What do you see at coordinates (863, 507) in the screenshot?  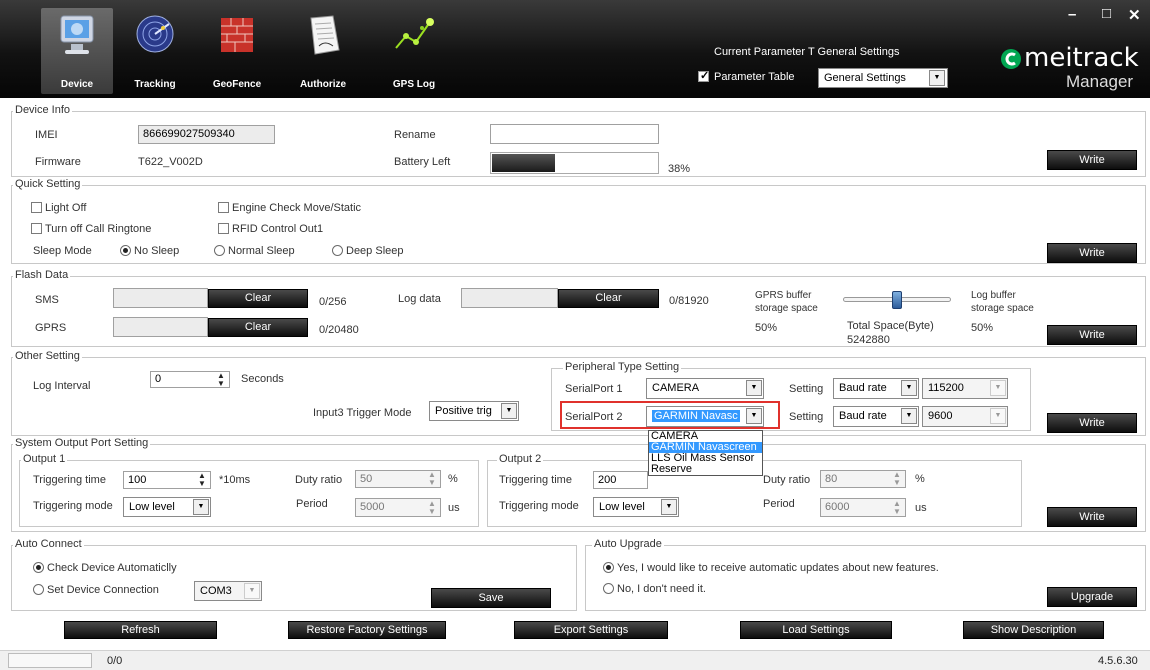 I see `output2-period-input: 6000 ▲ ▼` at bounding box center [863, 507].